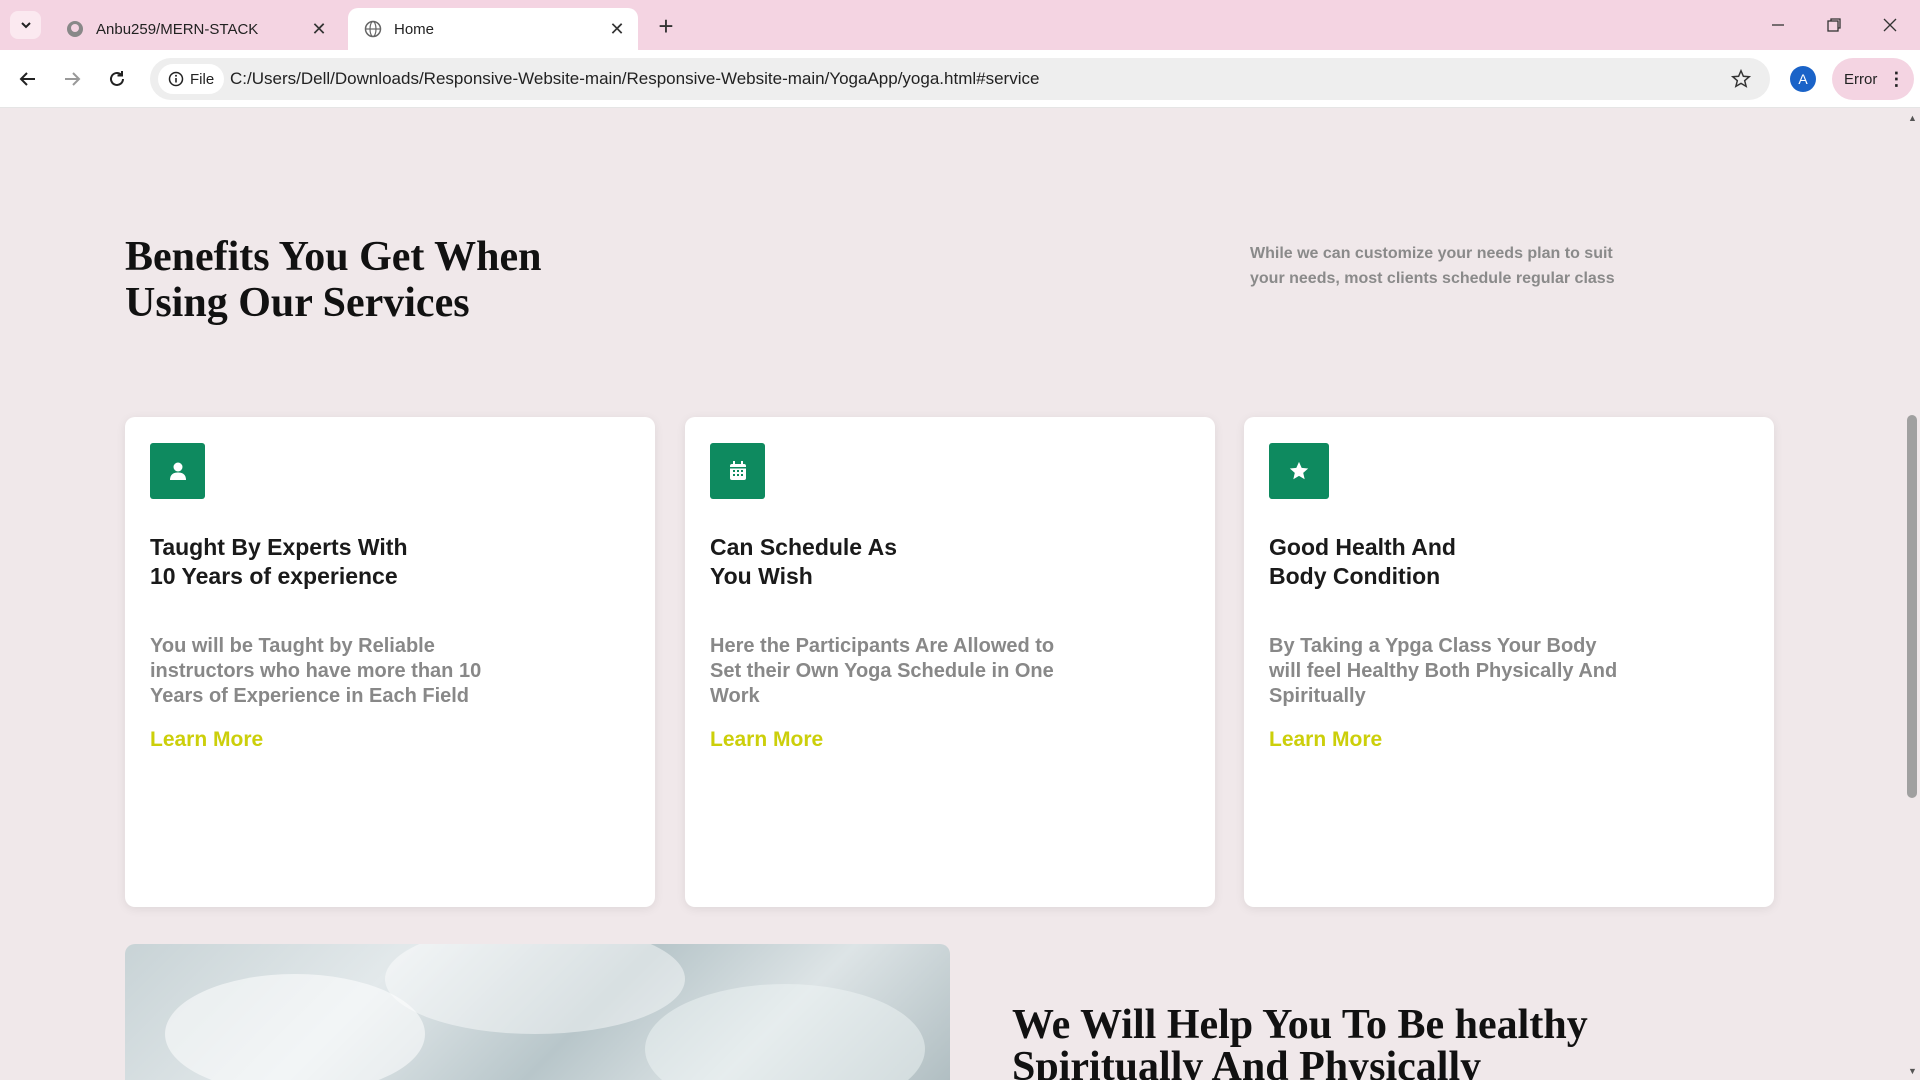  I want to click on page-scrollbar: ▲ ▼, so click(1912, 594).